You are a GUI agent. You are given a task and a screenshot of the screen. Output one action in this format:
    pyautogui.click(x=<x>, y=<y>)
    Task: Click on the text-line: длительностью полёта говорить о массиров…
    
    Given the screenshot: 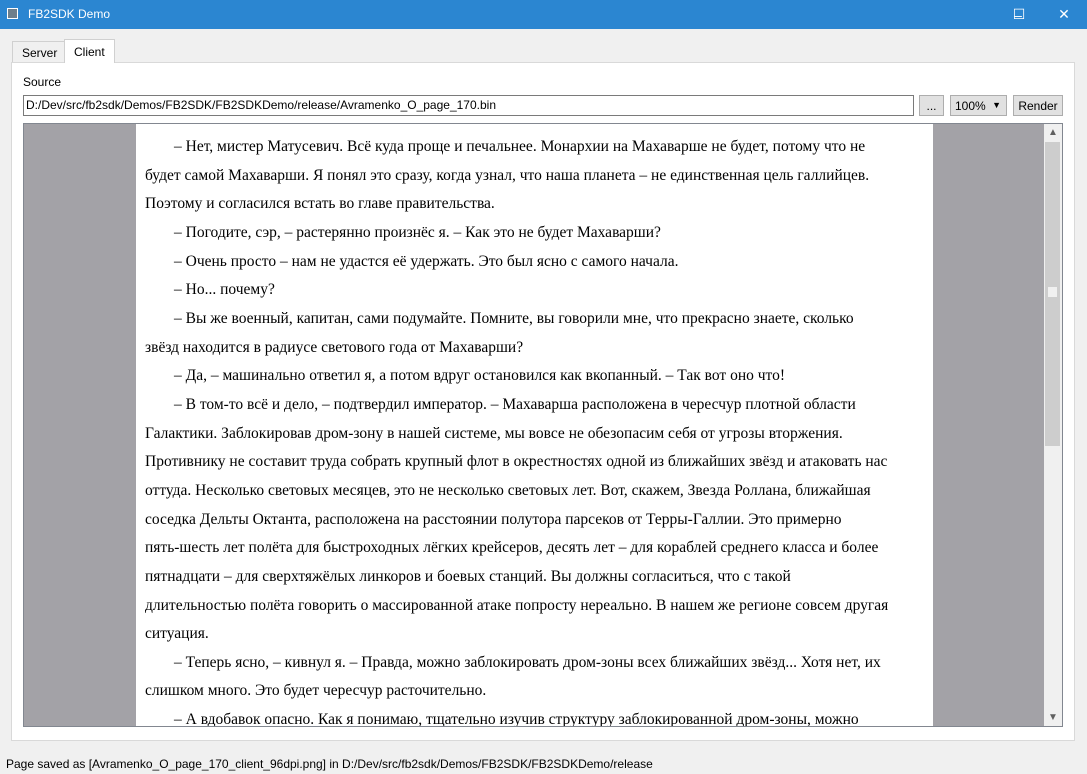 What is the action you would take?
    pyautogui.click(x=517, y=605)
    